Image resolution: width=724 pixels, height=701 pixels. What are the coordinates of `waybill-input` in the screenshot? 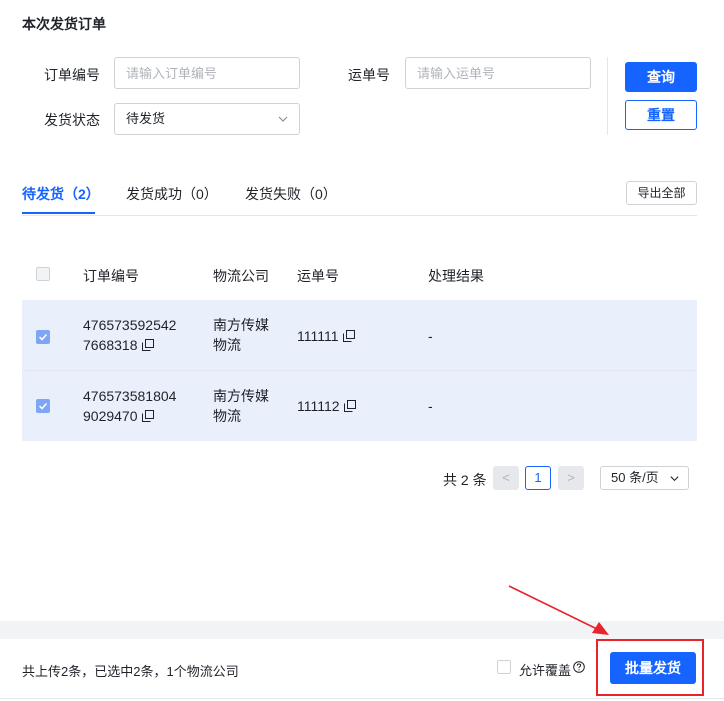 It's located at (498, 73).